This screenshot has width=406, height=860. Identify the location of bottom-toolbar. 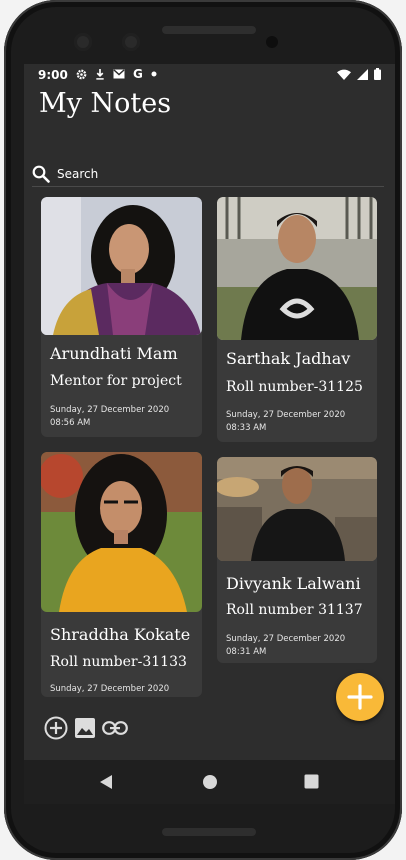
(86, 728).